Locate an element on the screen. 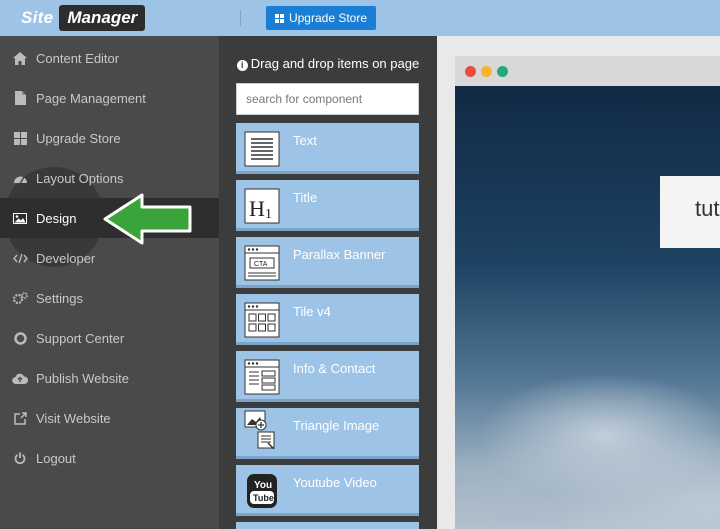 Image resolution: width=720 pixels, height=529 pixels. panel-heading: i Drag and drop items on page is located at coordinates (328, 63).